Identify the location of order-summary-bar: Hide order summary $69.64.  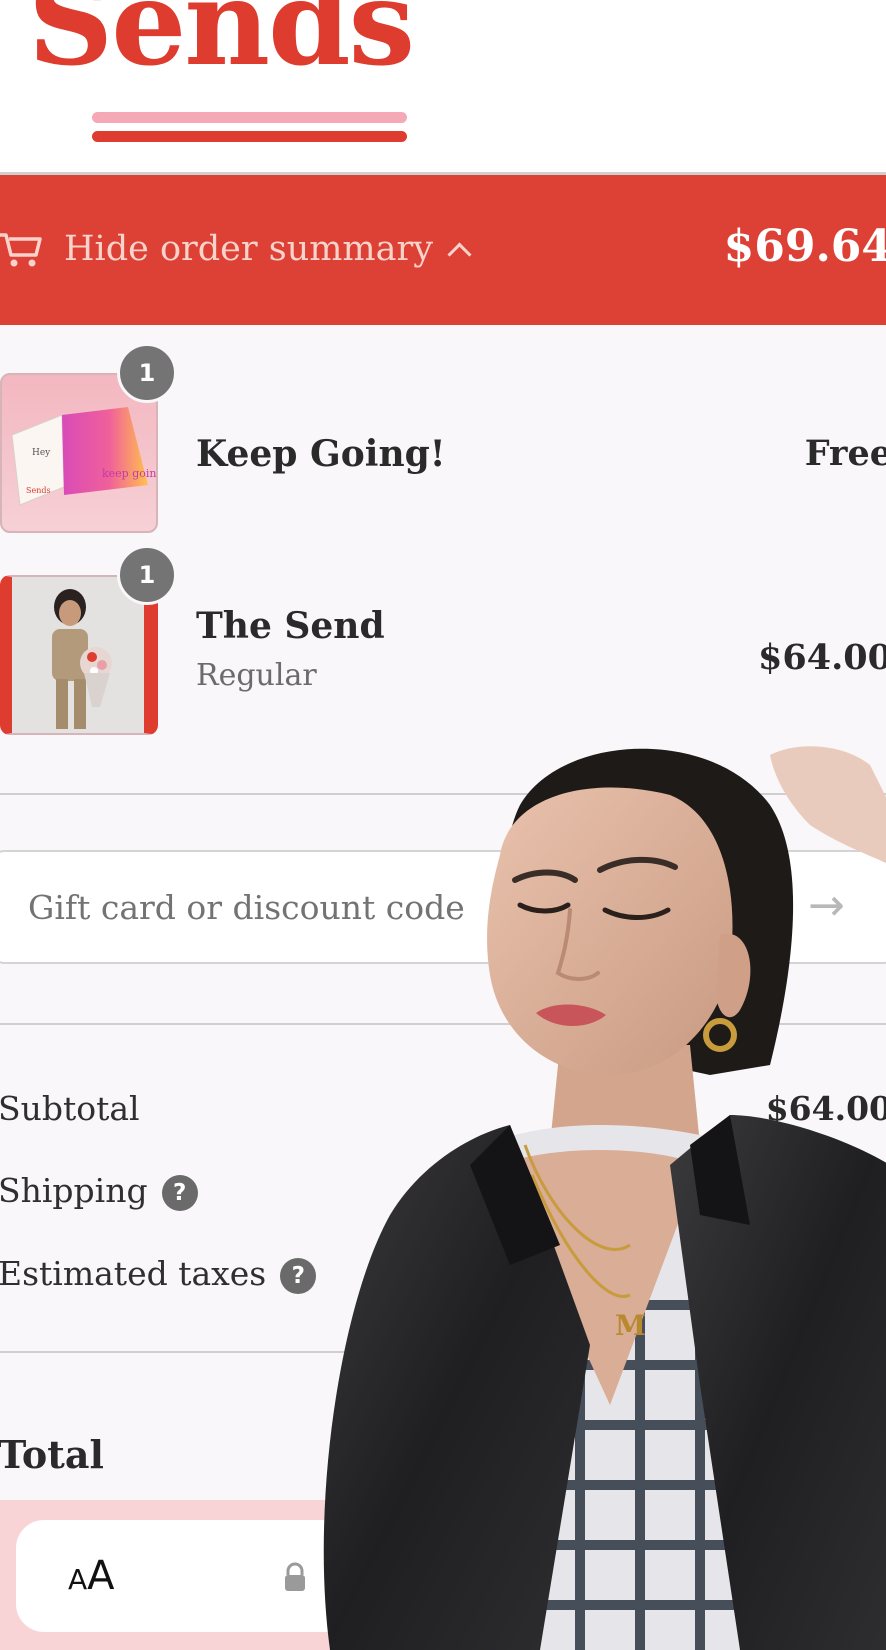
(443, 250).